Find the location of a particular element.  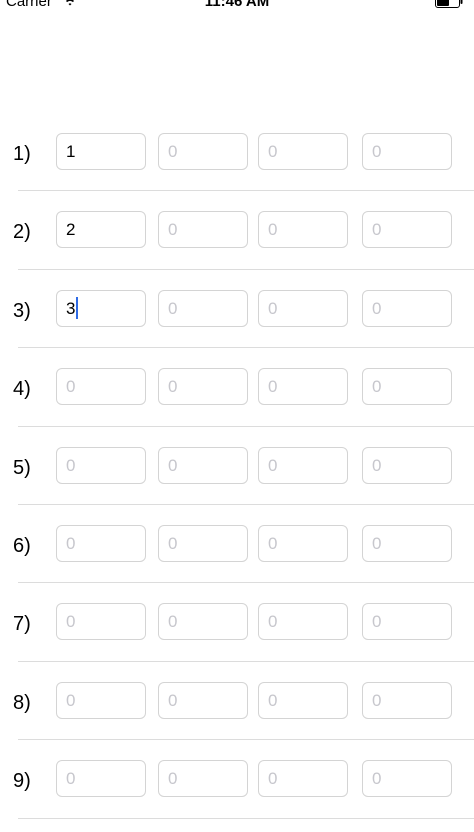

entry-row: 1) 1 0 0 0 is located at coordinates (237, 152).